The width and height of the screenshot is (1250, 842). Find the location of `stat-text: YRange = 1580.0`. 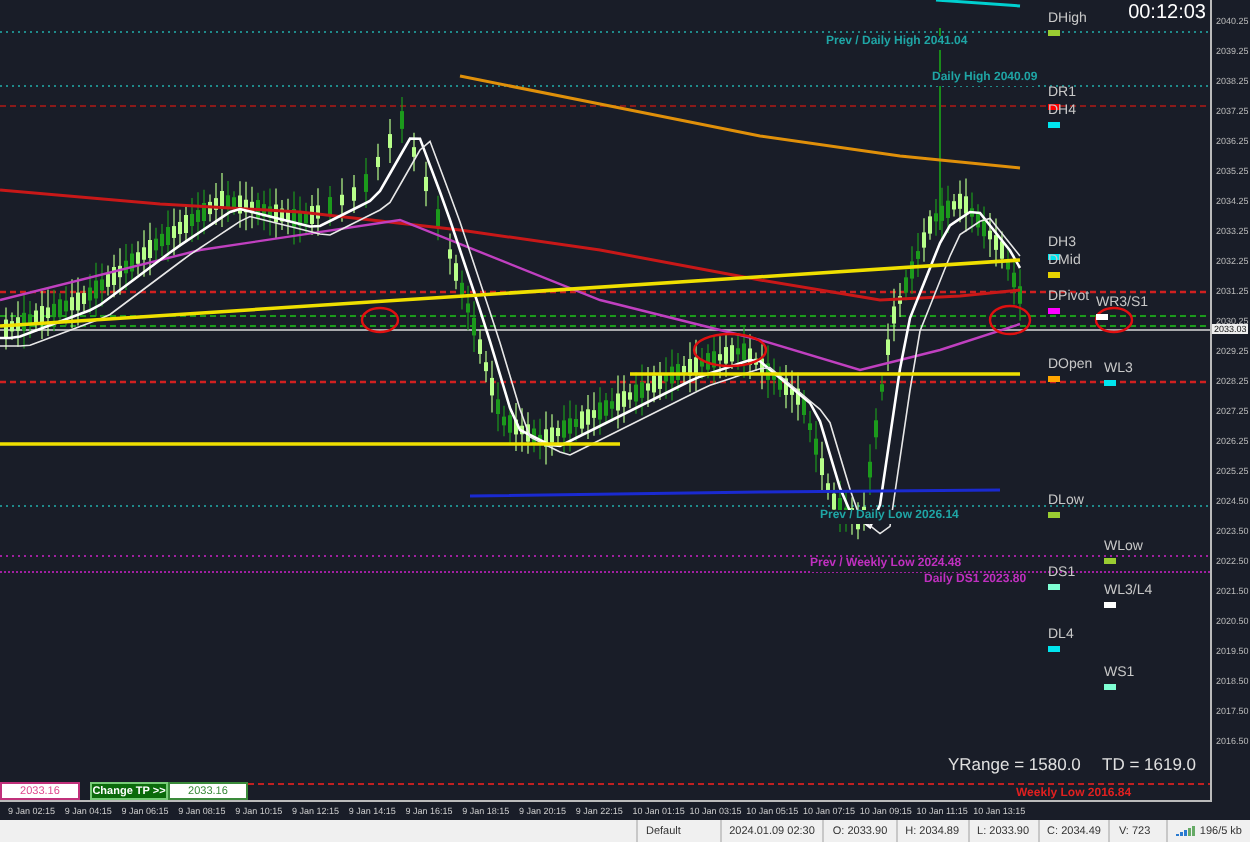

stat-text: YRange = 1580.0 is located at coordinates (1014, 764).